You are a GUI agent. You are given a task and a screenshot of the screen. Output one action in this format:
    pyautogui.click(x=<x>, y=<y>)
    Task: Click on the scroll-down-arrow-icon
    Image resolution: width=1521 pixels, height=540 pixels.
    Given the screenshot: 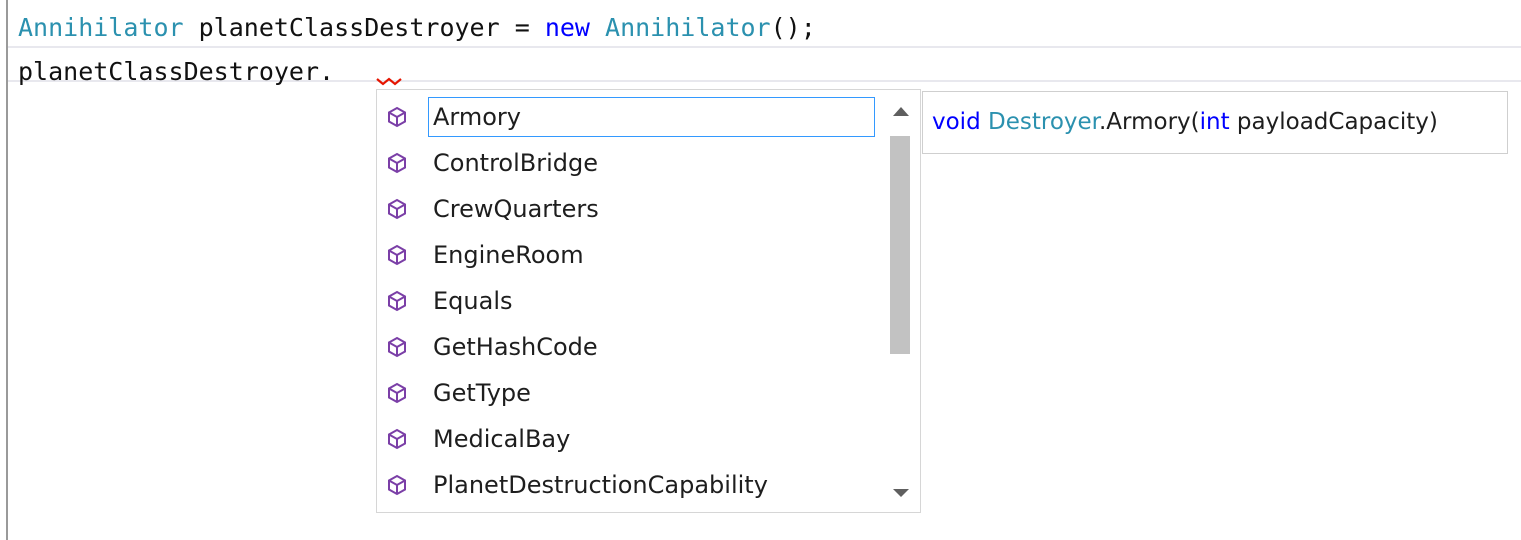 What is the action you would take?
    pyautogui.click(x=901, y=493)
    